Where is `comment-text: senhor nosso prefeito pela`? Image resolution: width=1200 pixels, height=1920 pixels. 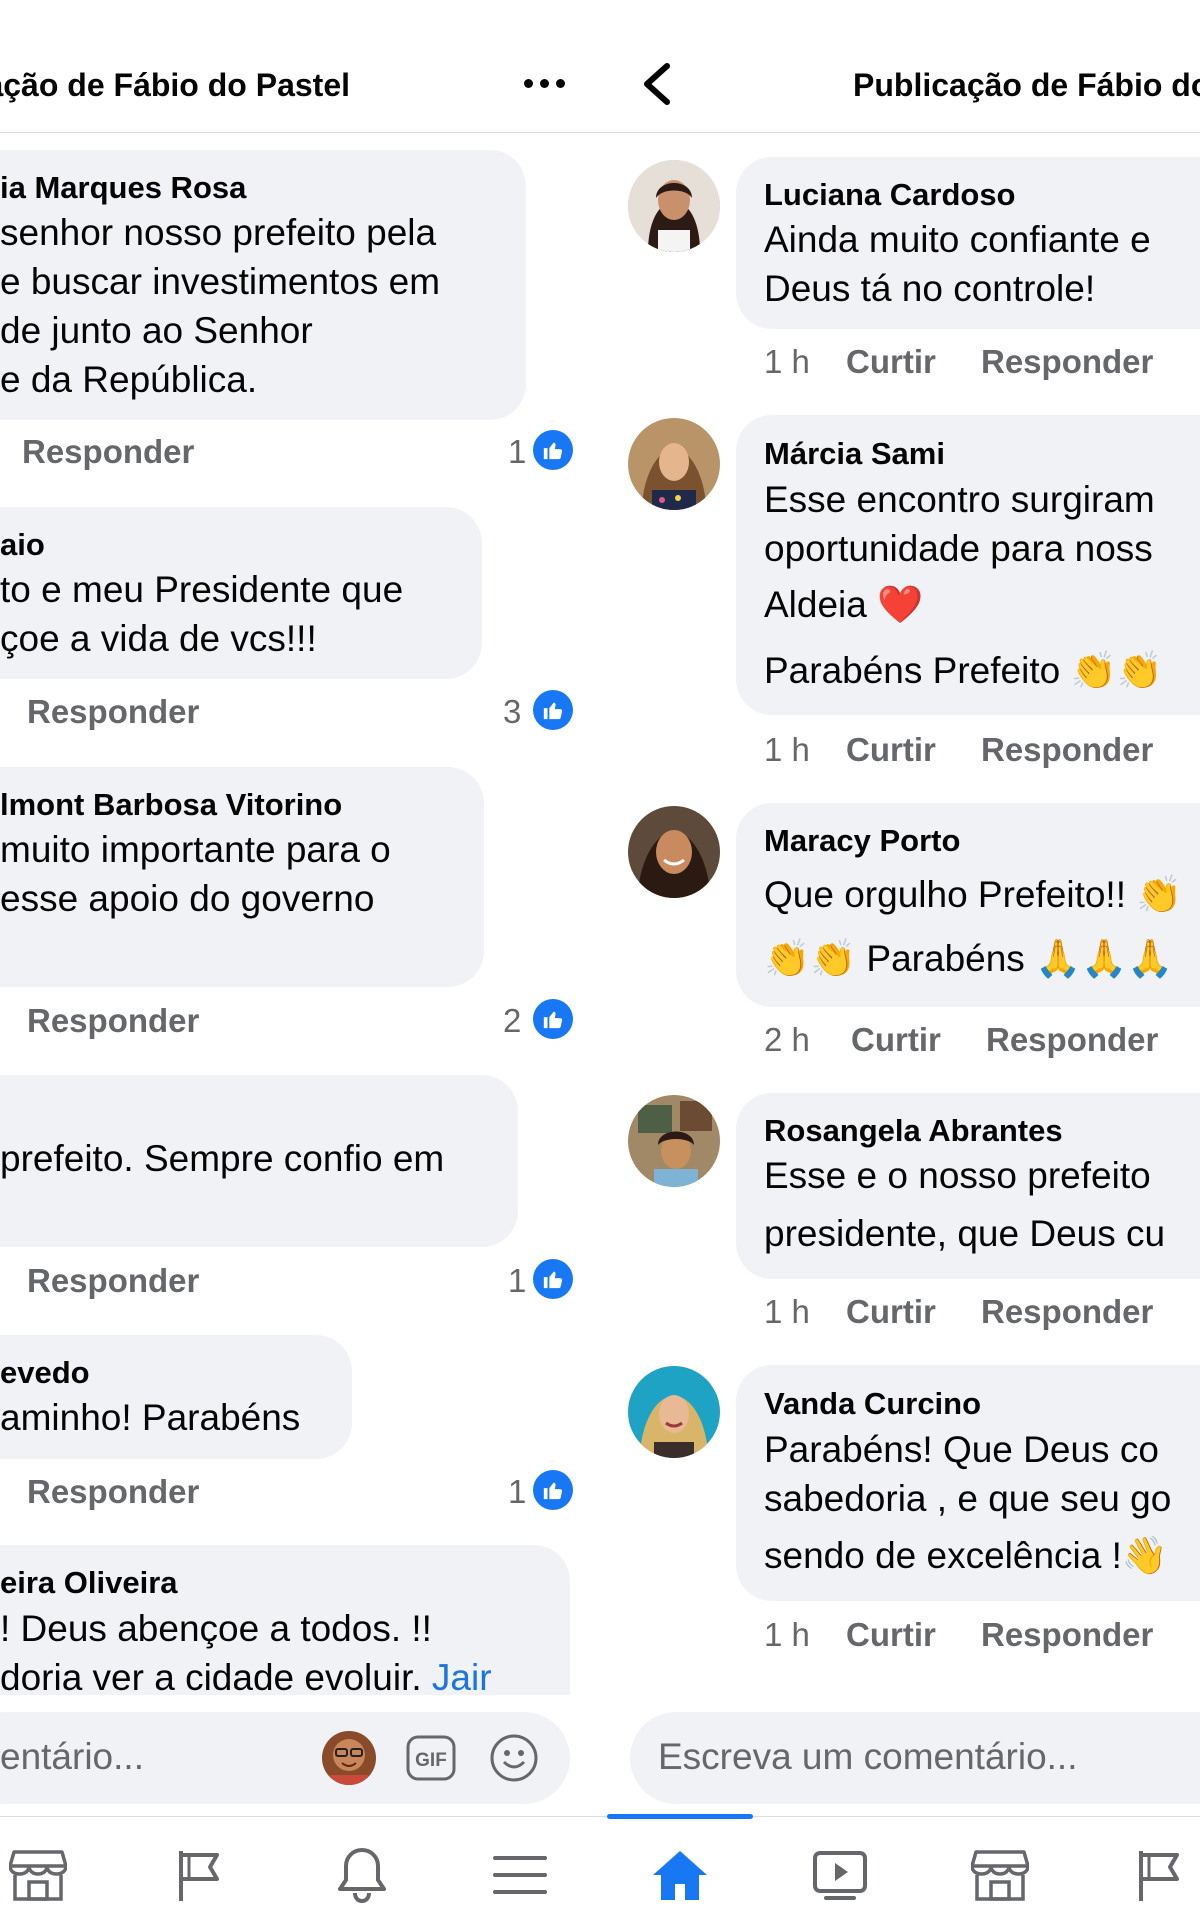 comment-text: senhor nosso prefeito pela is located at coordinates (218, 232).